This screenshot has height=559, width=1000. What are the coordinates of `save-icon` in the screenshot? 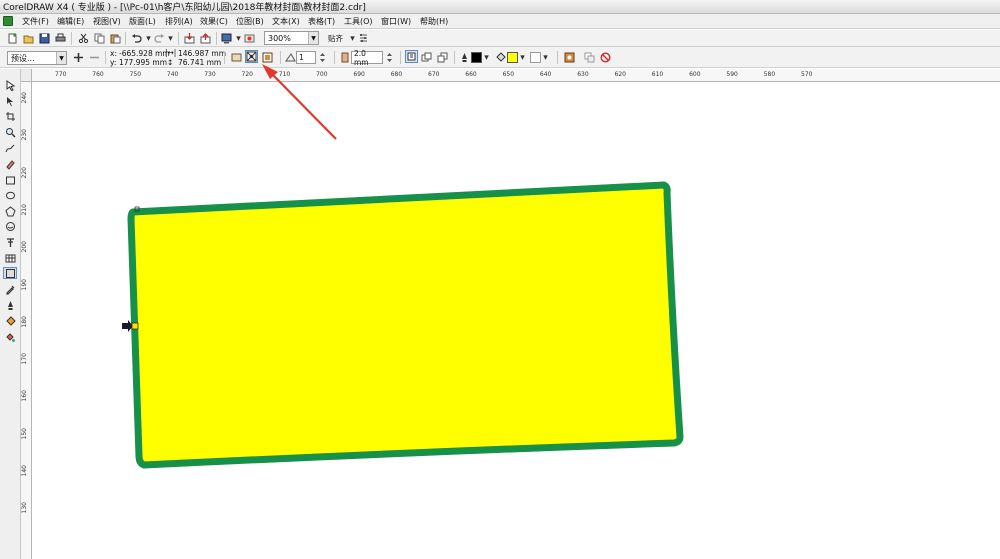 It's located at (44, 38).